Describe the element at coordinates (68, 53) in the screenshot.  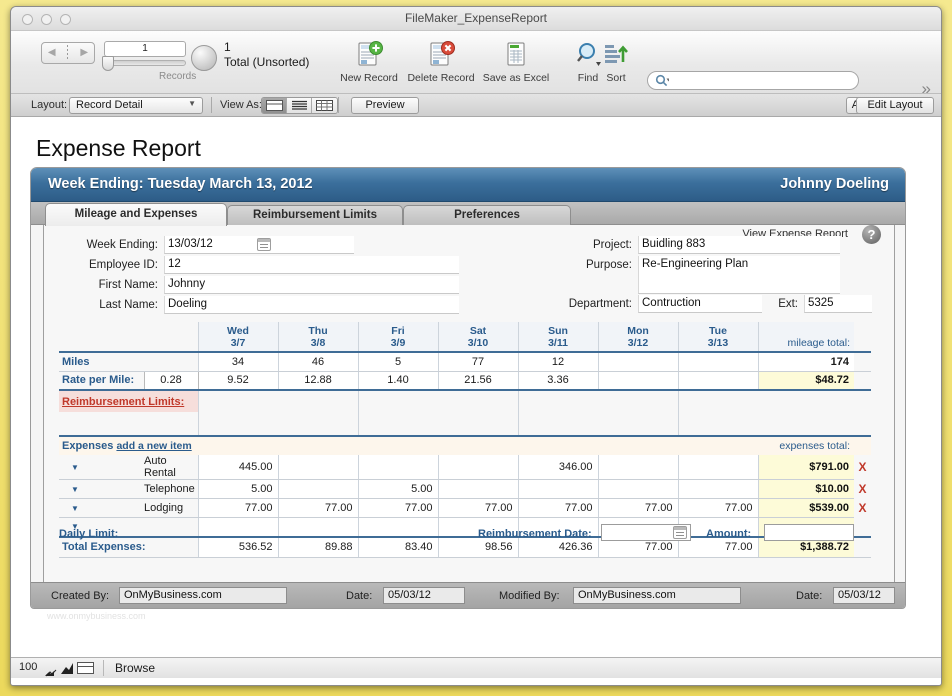
I see `record-navigation-book: ◀ ▶` at that location.